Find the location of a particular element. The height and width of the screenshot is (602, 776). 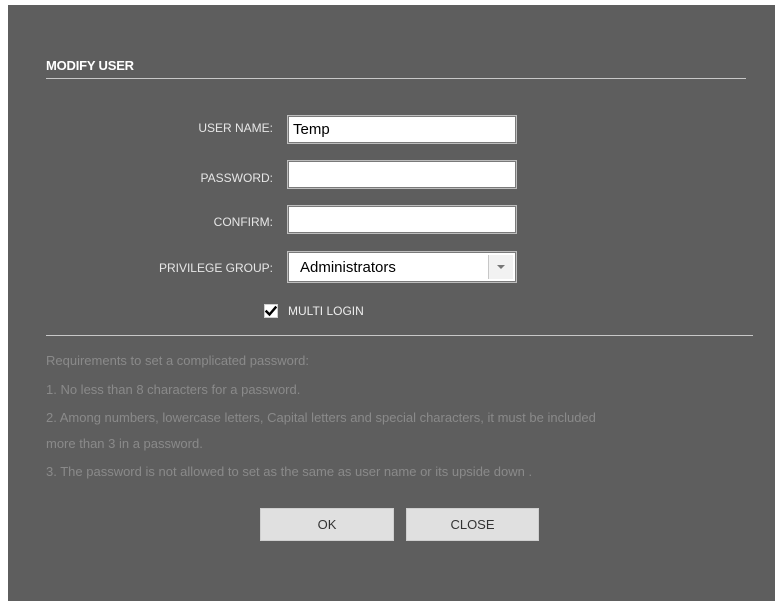

privilege-group-label: PRIVILEGE GROUP: is located at coordinates (215, 268).